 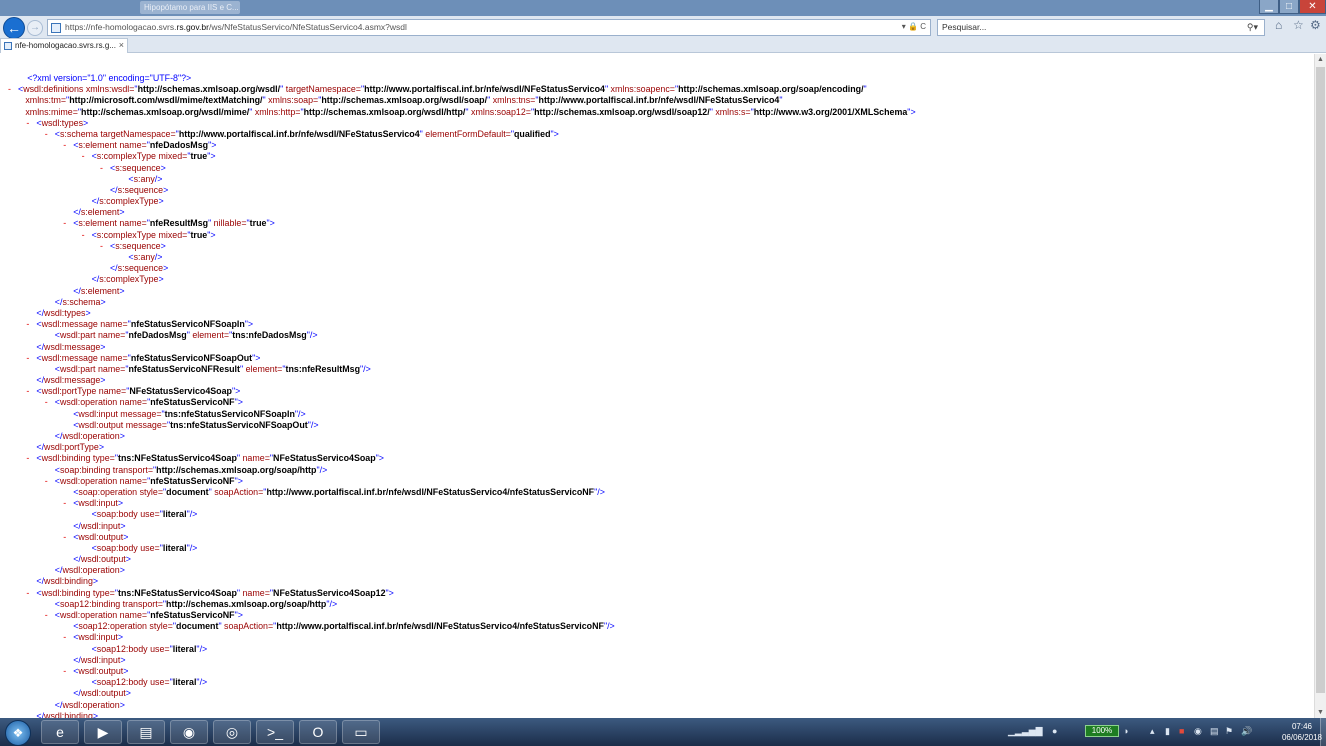 What do you see at coordinates (1252, 27) in the screenshot?
I see `search-icon: ⚲▾` at bounding box center [1252, 27].